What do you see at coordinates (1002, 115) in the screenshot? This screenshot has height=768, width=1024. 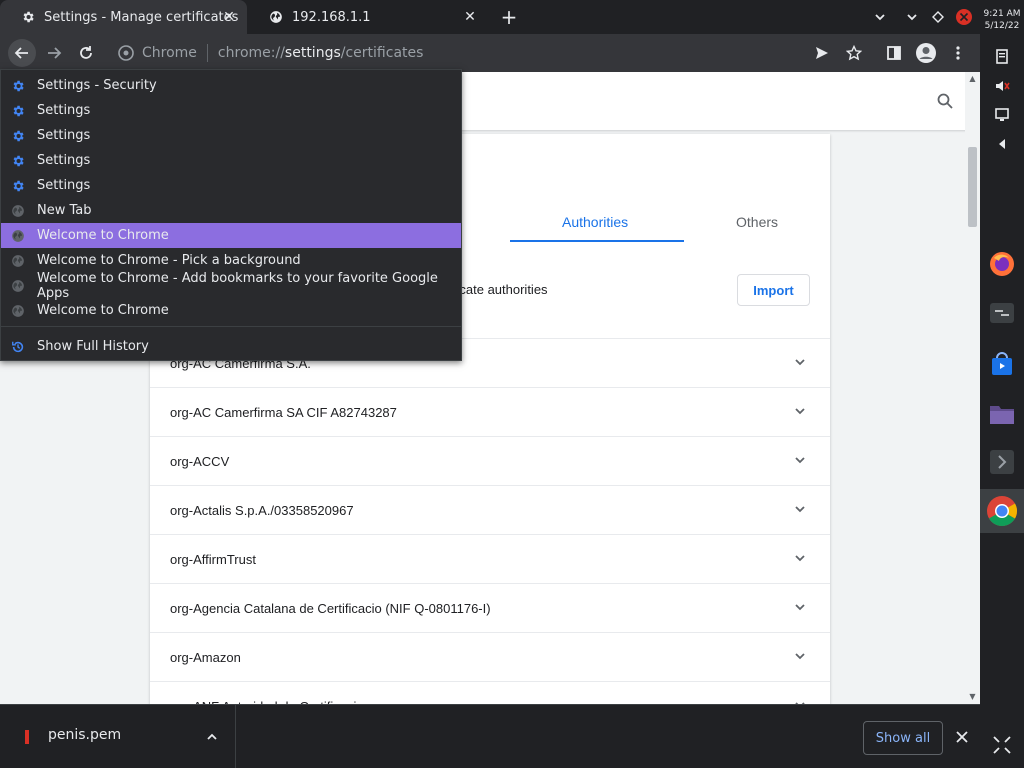 I see `display-icon` at bounding box center [1002, 115].